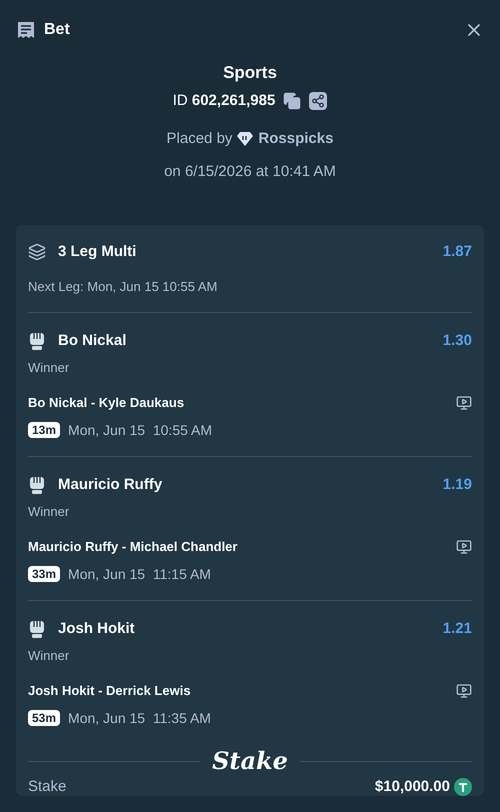  I want to click on diamond-icon, so click(245, 139).